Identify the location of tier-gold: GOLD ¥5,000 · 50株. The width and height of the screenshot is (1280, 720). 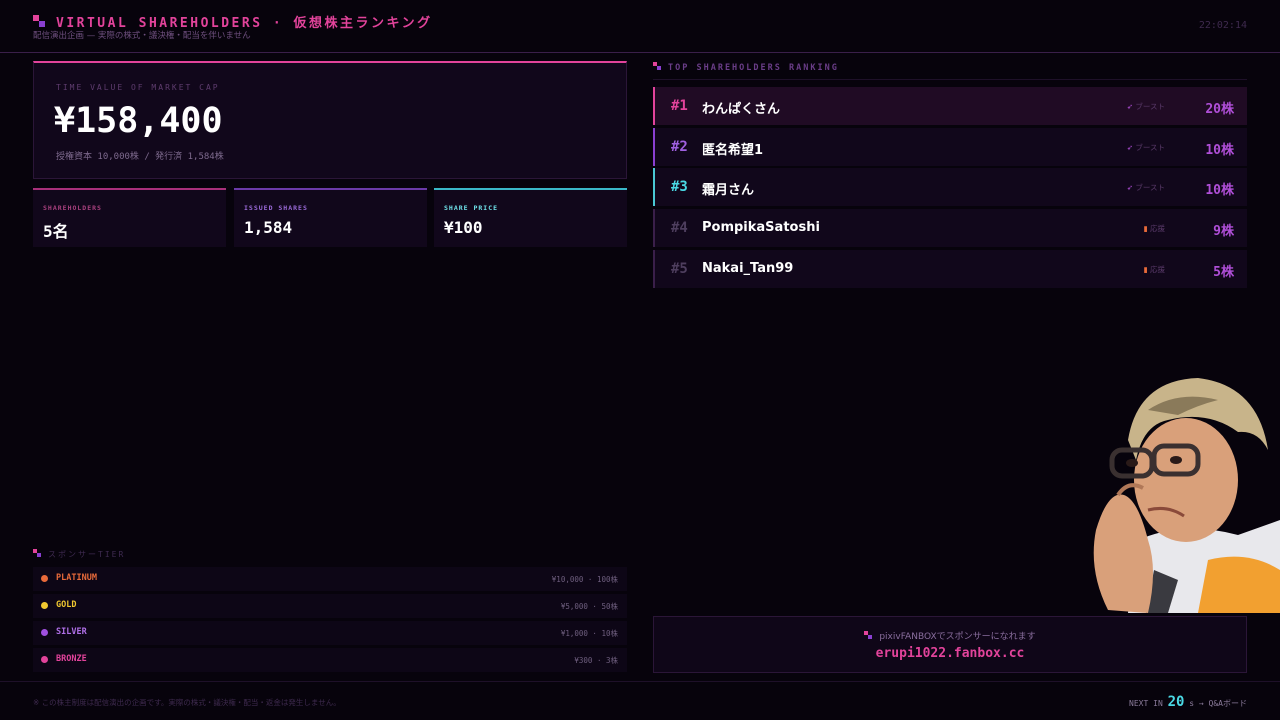
(330, 606).